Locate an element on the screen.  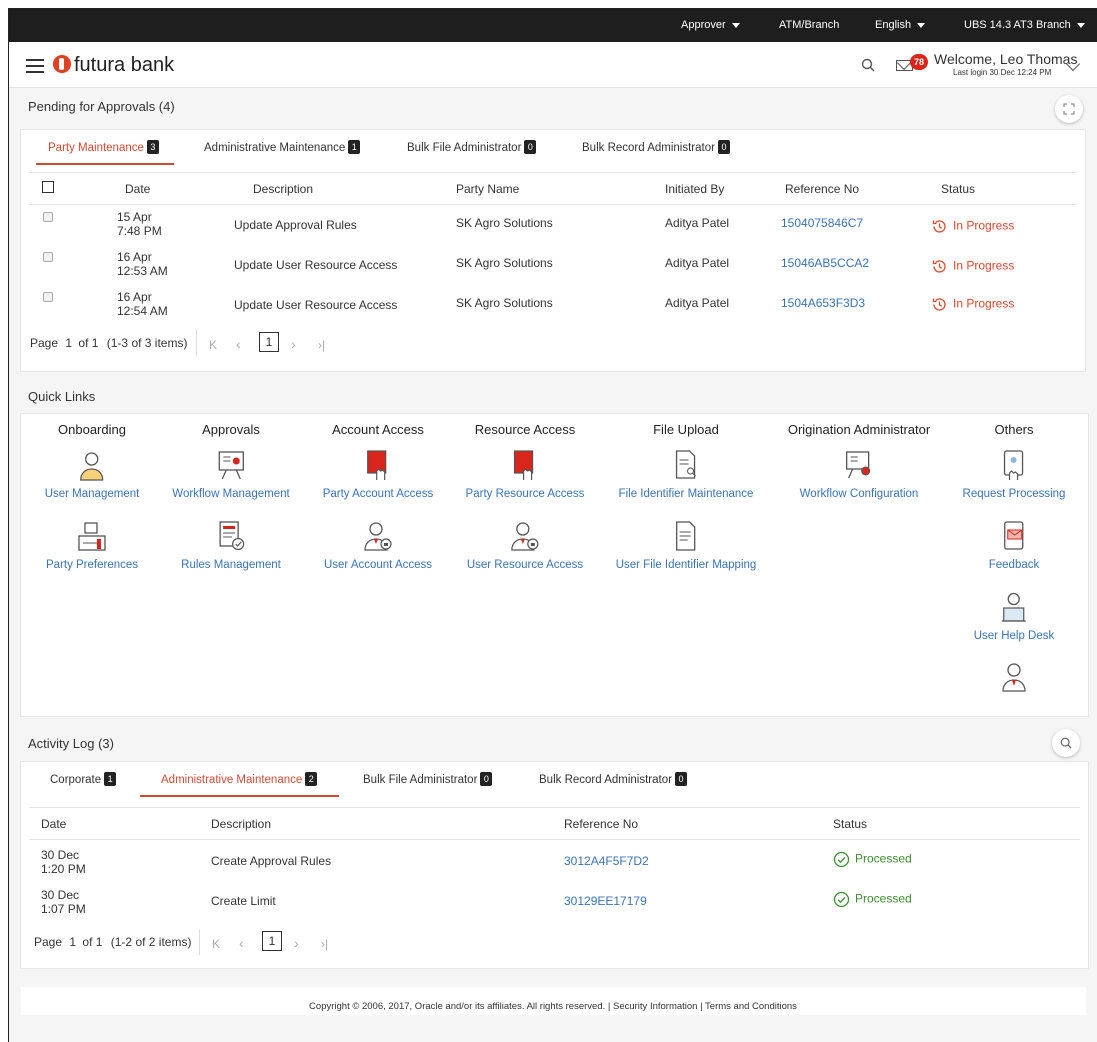
quick-link-workflow-management: Workflow Management is located at coordinates (231, 474).